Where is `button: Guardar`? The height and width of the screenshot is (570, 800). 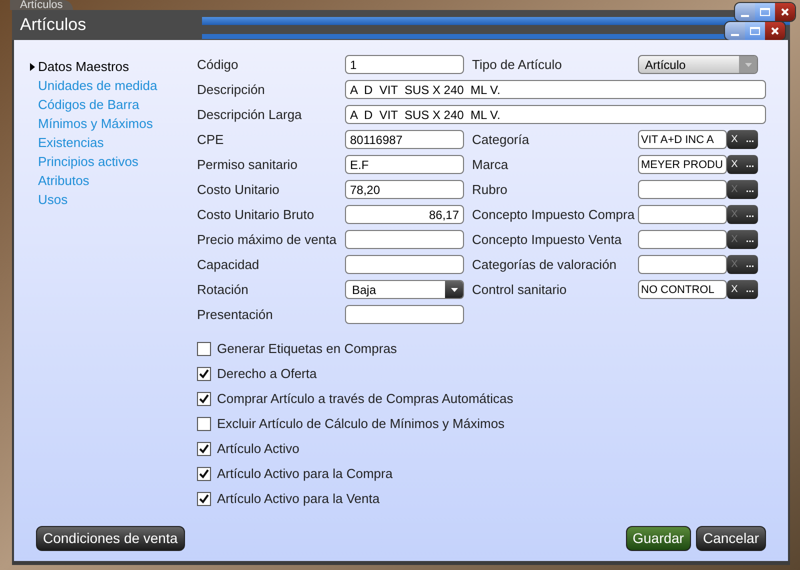 button: Guardar is located at coordinates (658, 538).